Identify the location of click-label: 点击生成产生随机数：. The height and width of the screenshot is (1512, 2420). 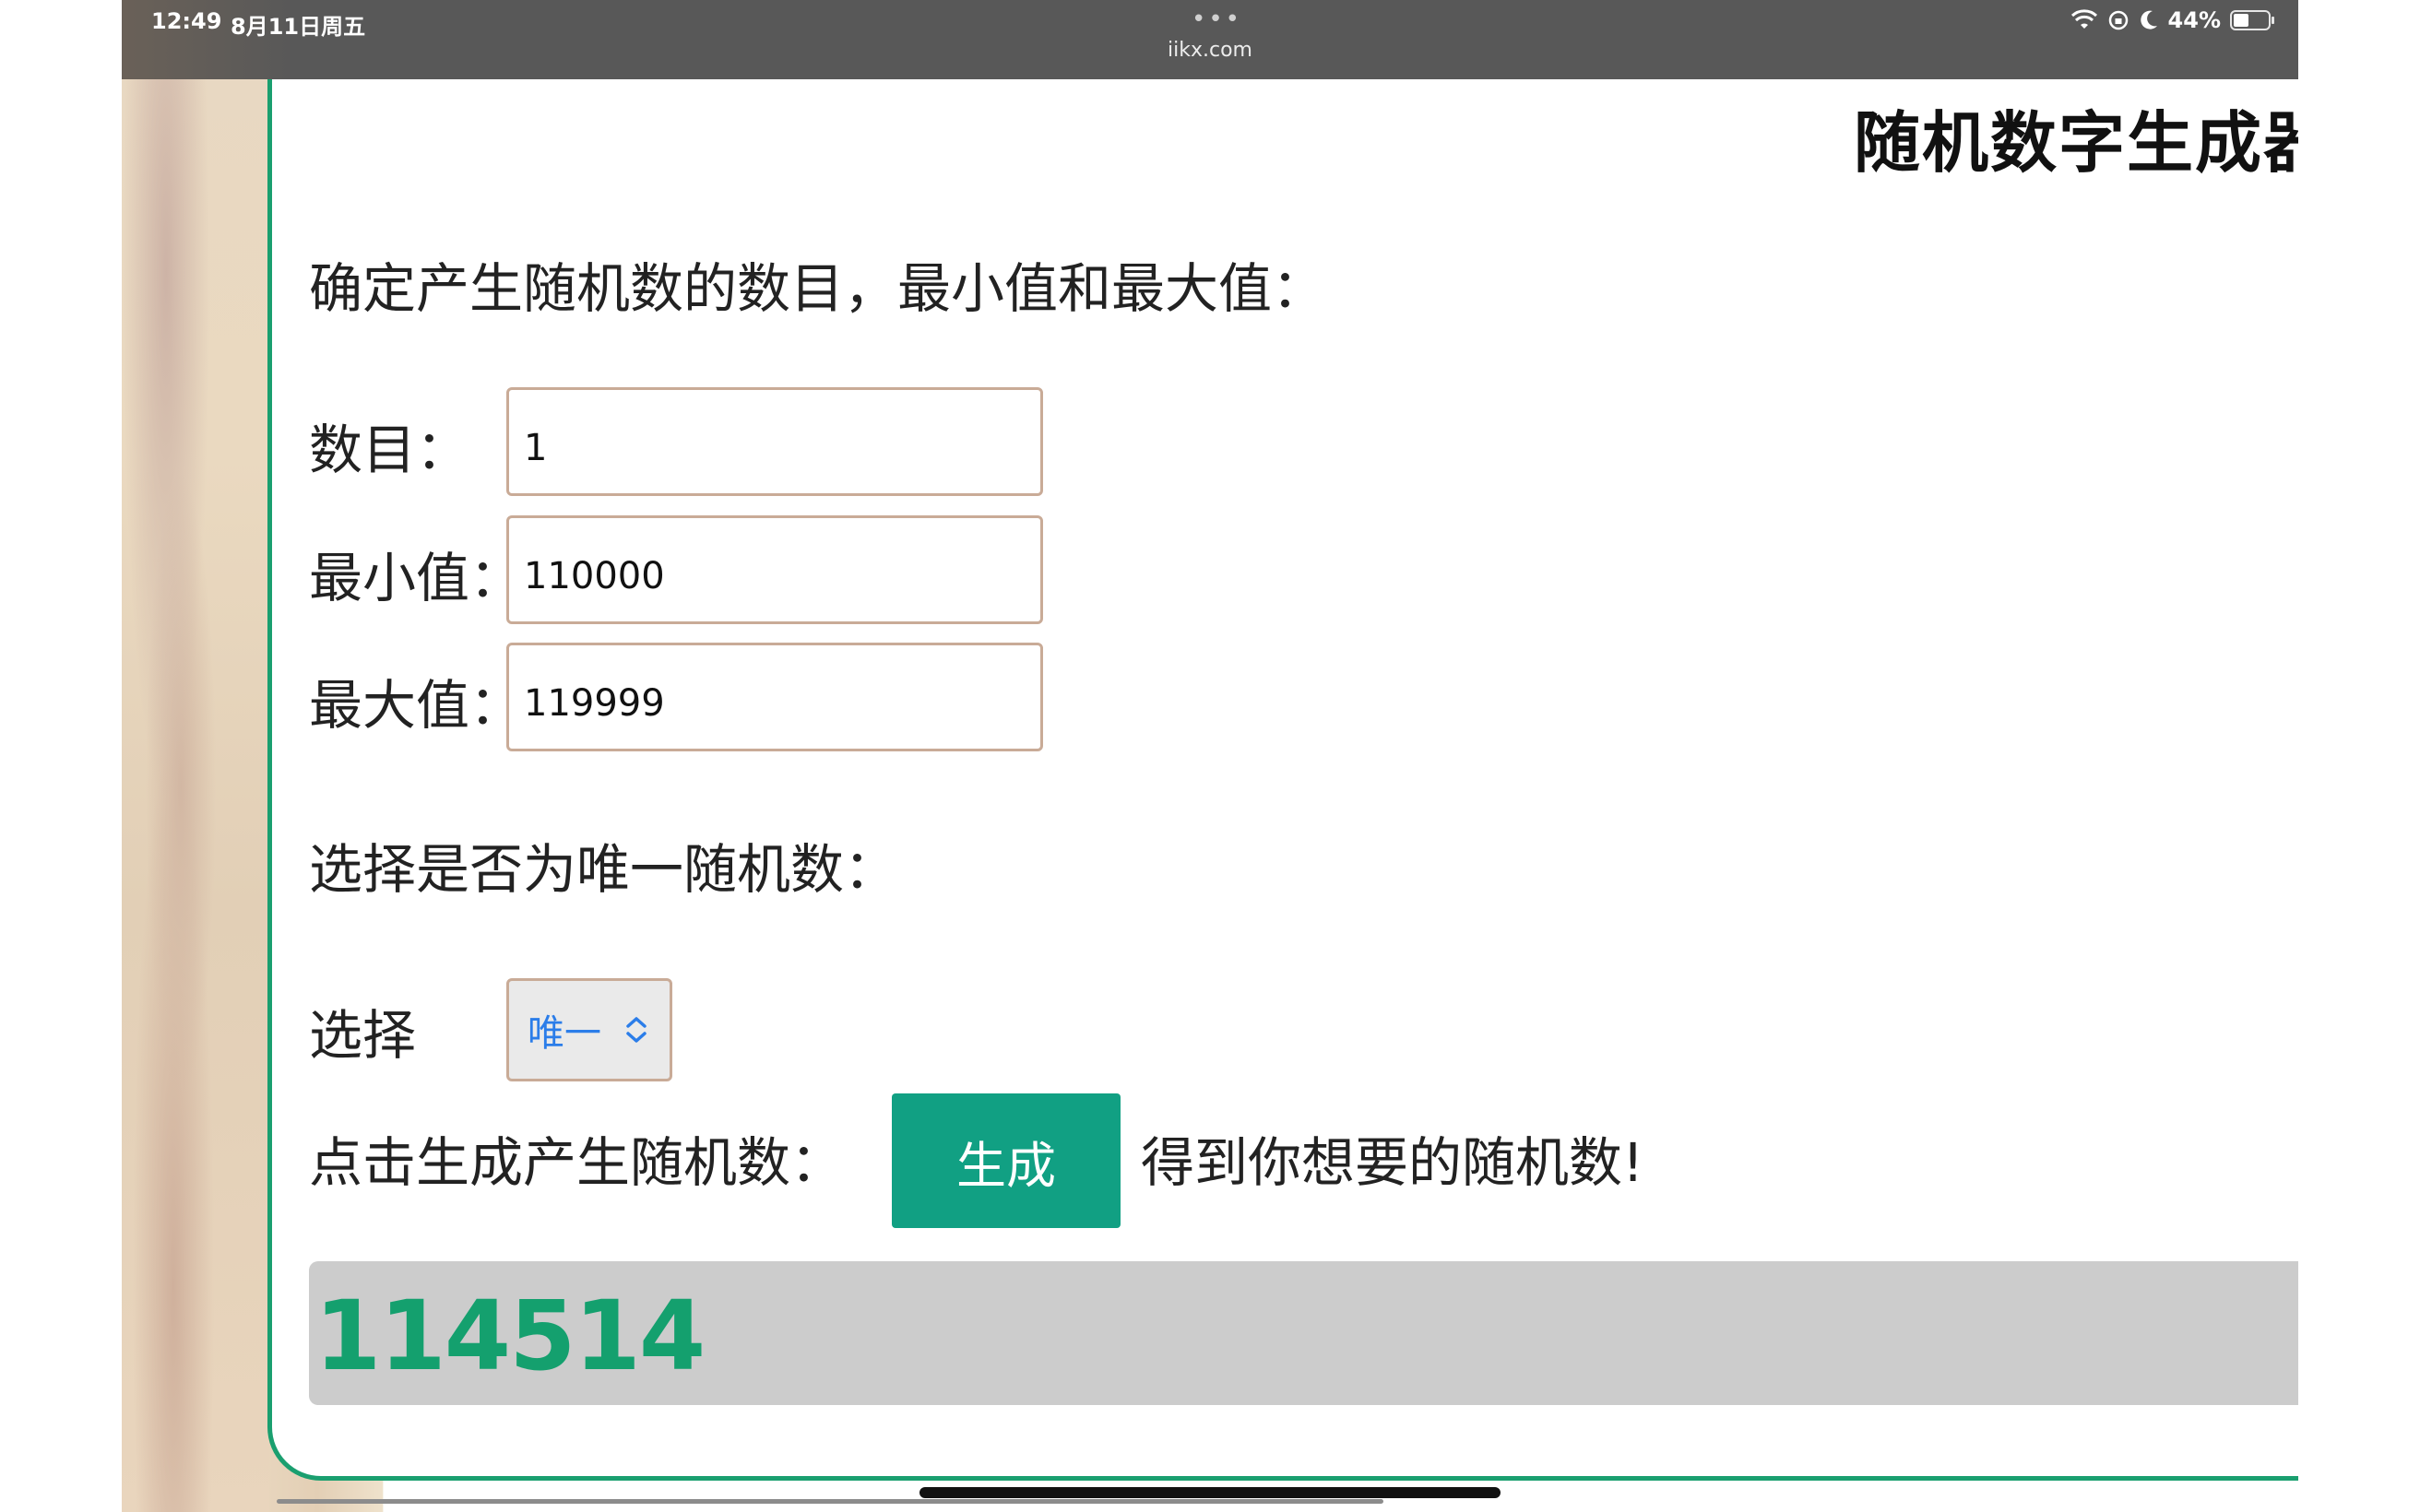
(577, 1162).